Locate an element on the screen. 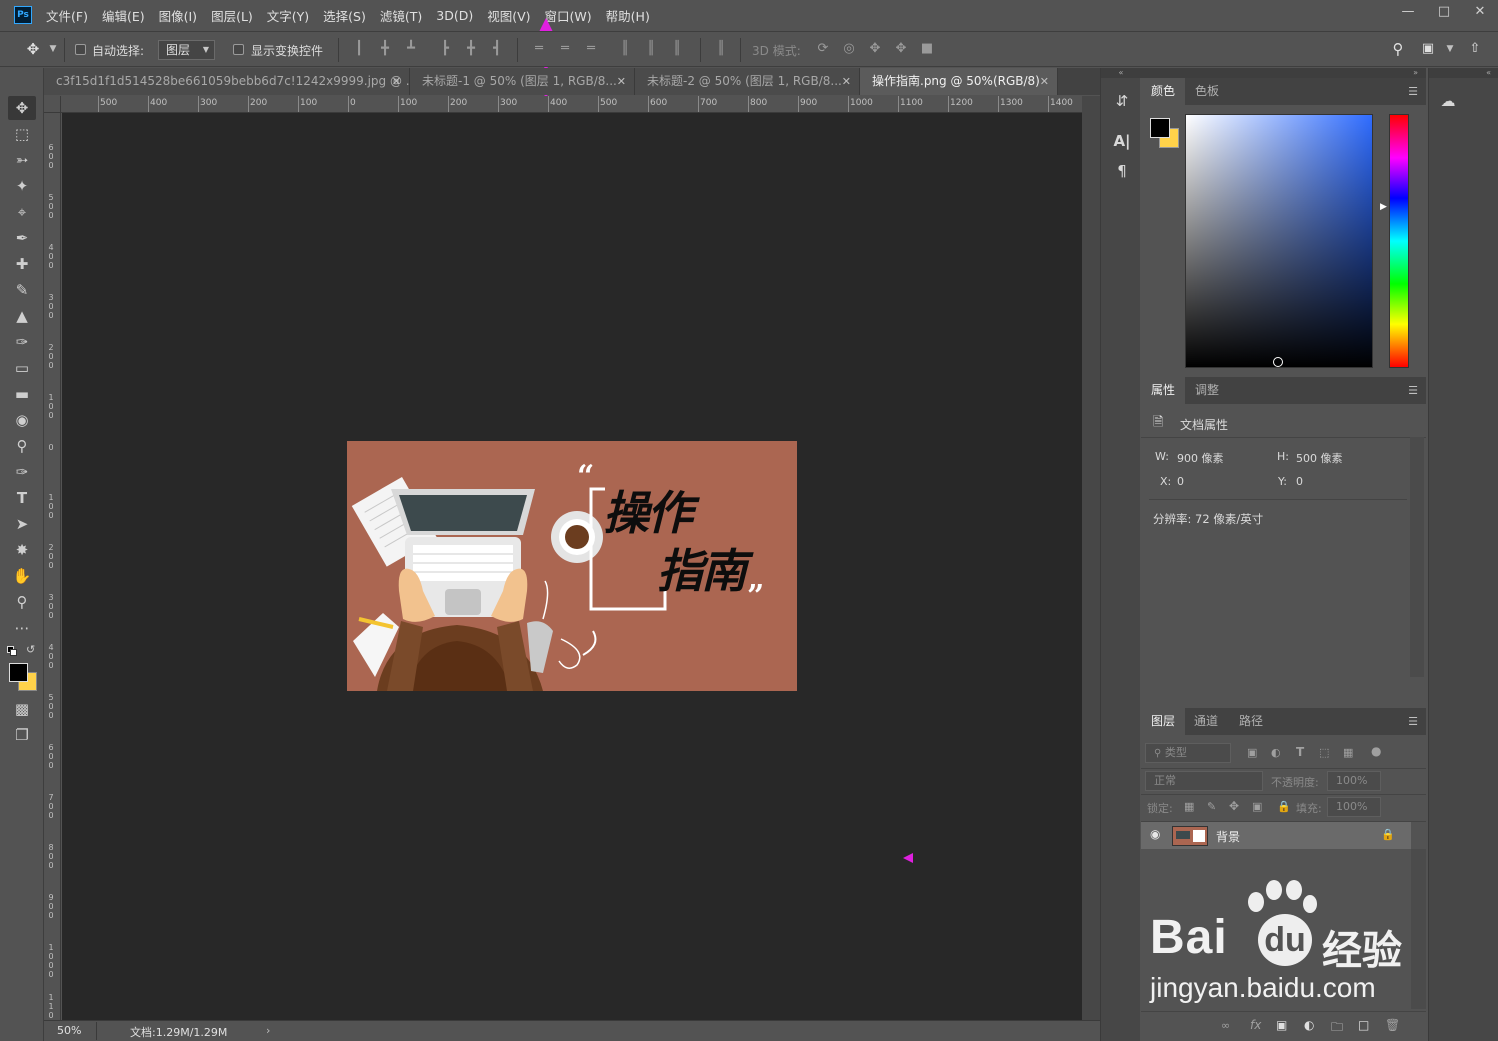 This screenshot has height=1041, width=1498. menu-type: 文字(Y) is located at coordinates (288, 15).